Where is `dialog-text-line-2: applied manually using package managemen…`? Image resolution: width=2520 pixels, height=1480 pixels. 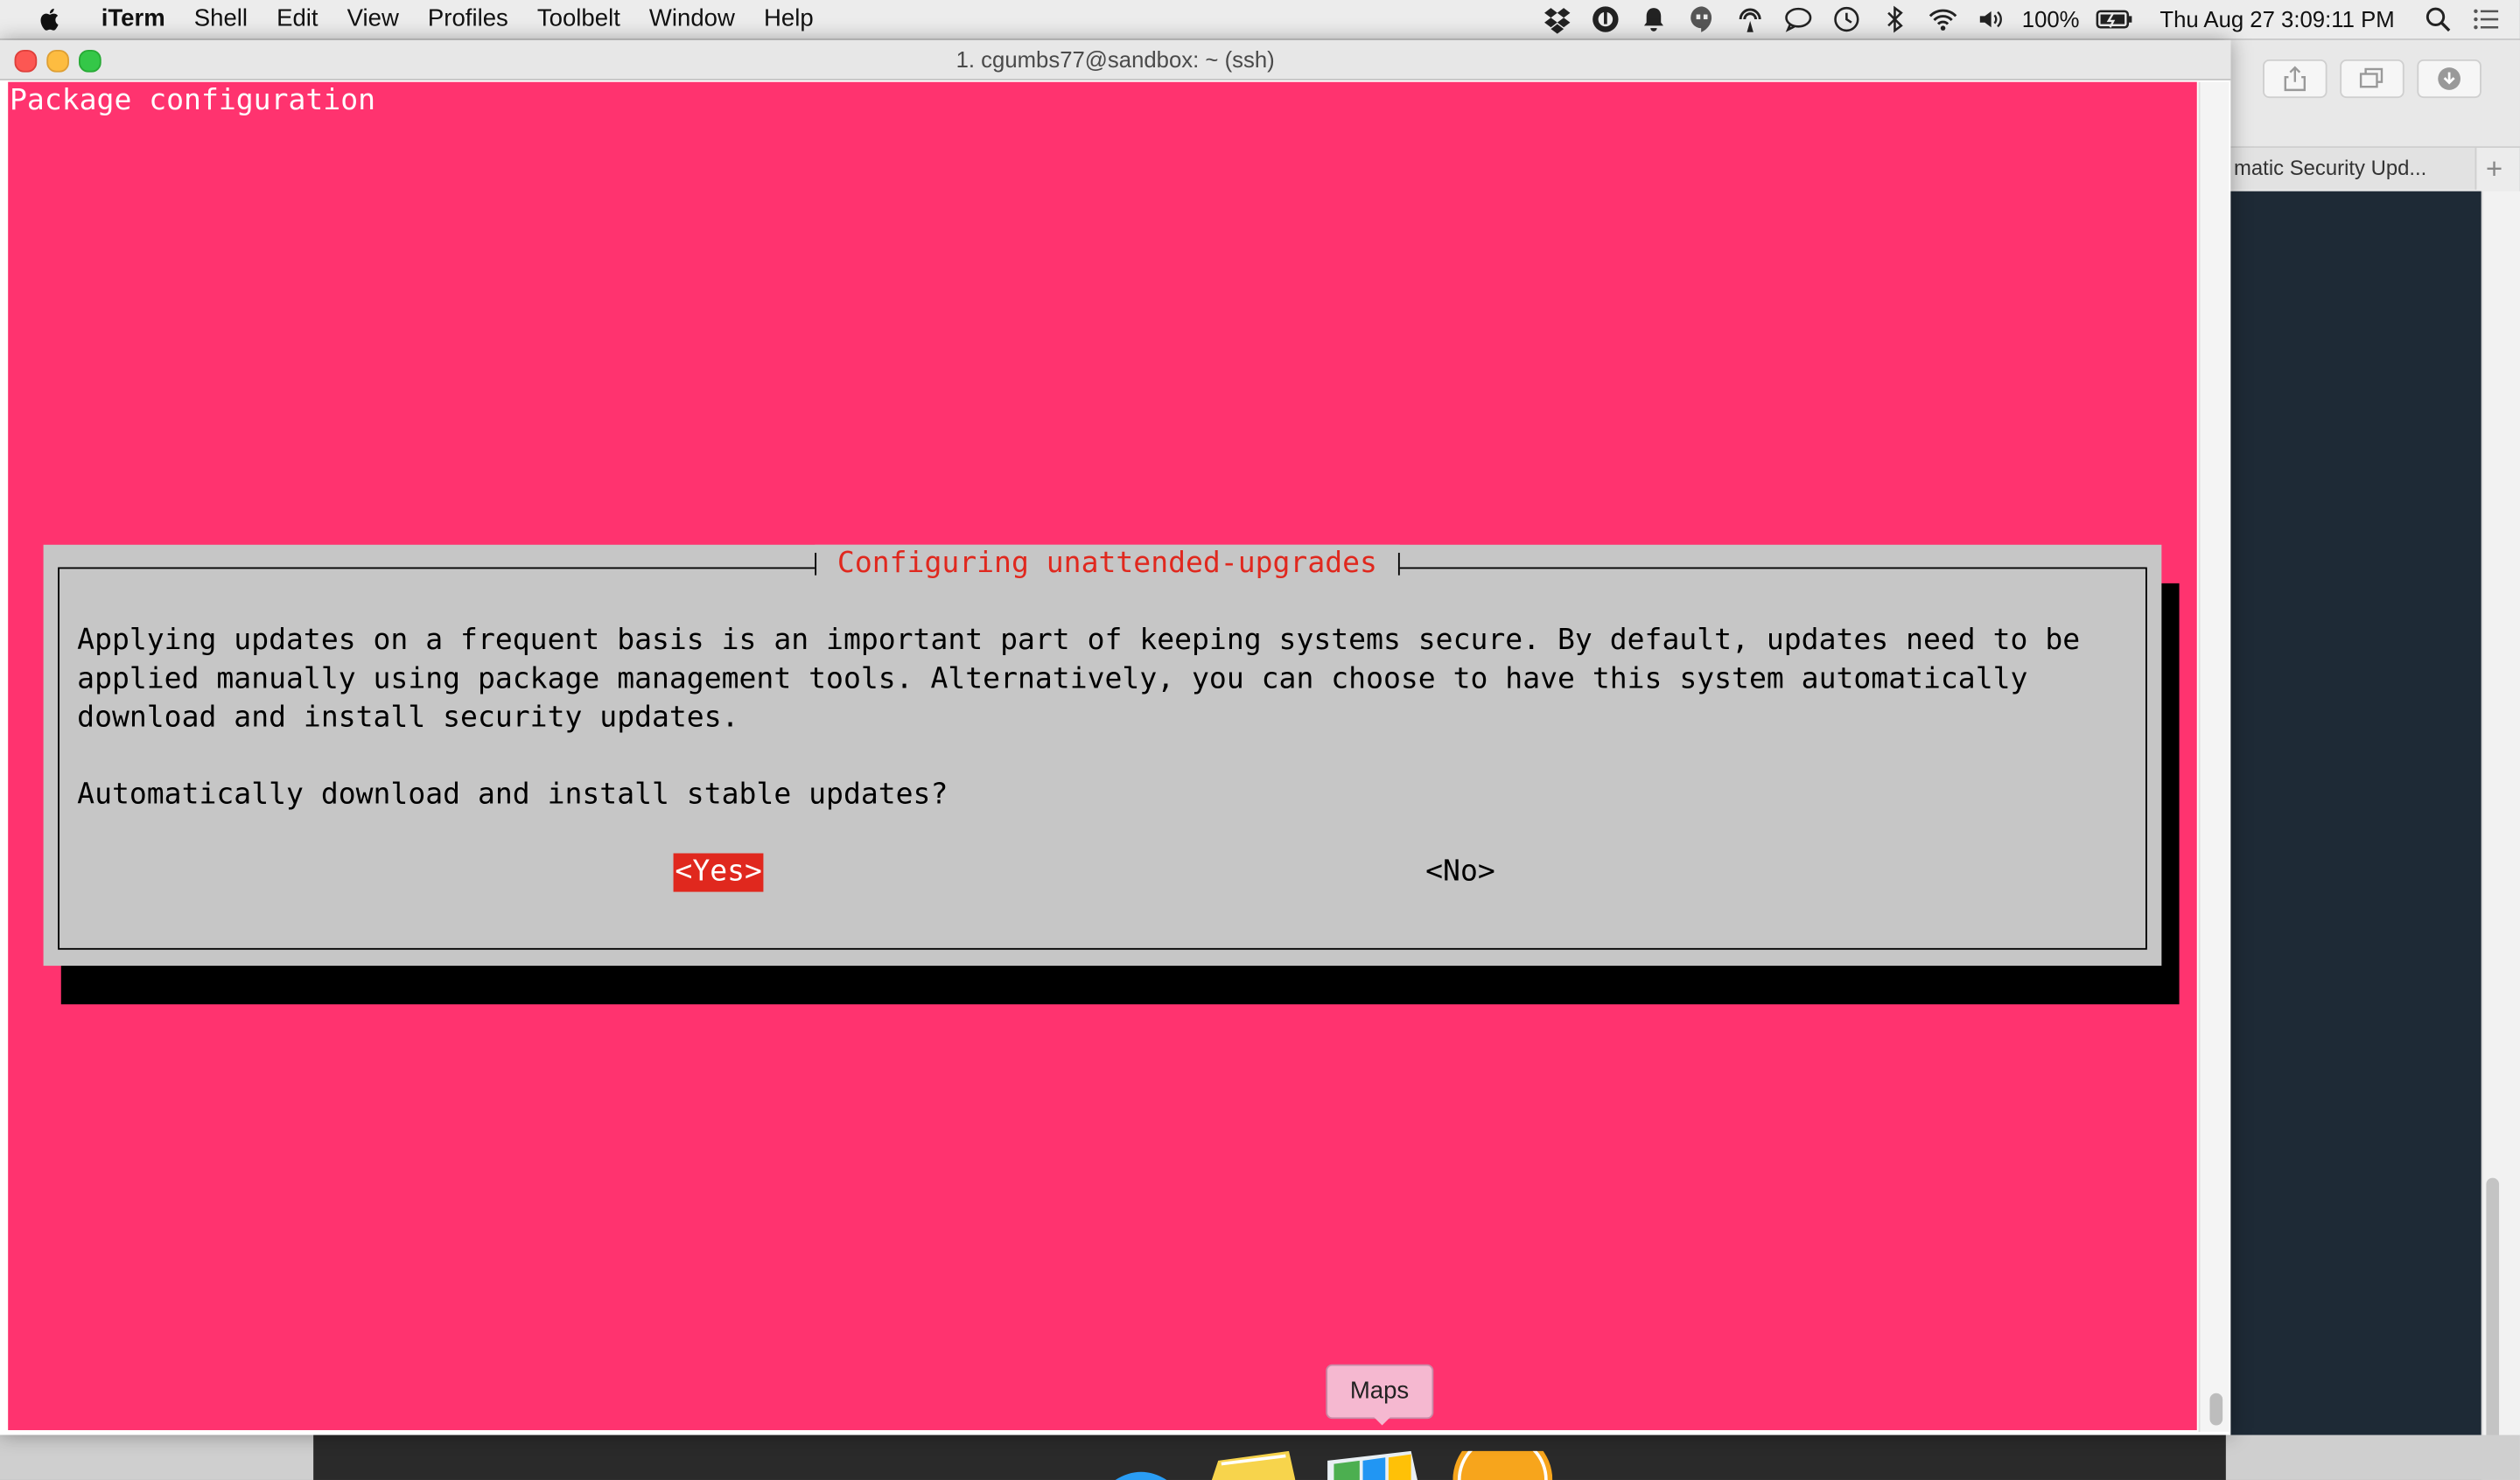
dialog-text-line-2: applied manually using package managemen… is located at coordinates (1052, 679).